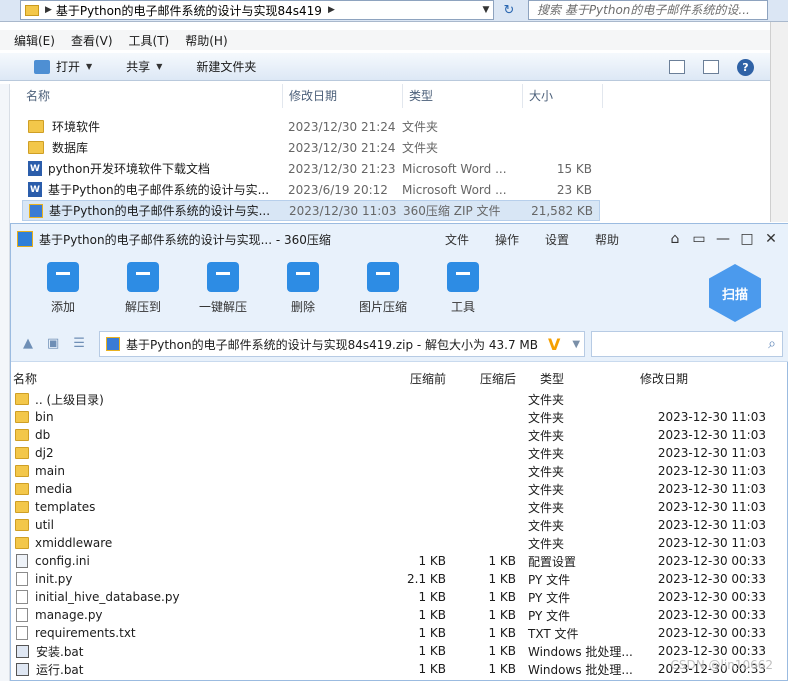  What do you see at coordinates (399, 435) in the screenshot?
I see `zip-entry-row: db 文件夹 2023-12-30 11:03` at bounding box center [399, 435].